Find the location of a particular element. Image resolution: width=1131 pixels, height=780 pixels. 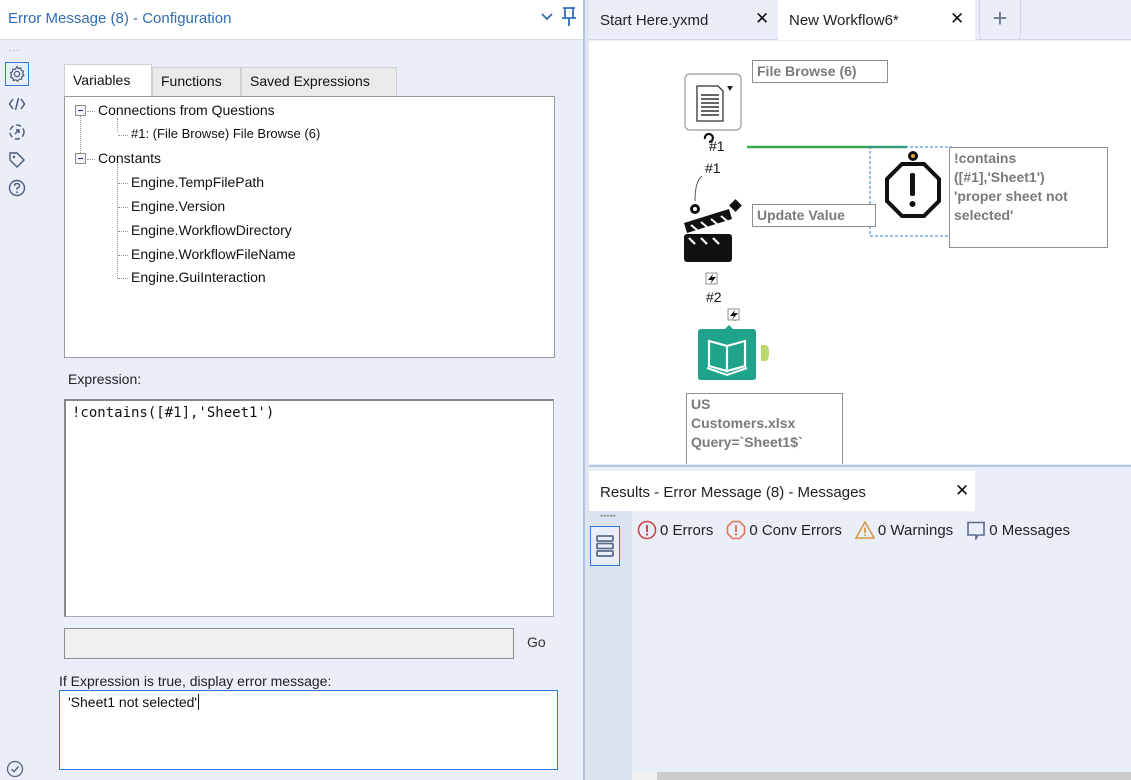

results-tabbar: Results - Error Message (8) - Messages ✕ is located at coordinates (860, 488).